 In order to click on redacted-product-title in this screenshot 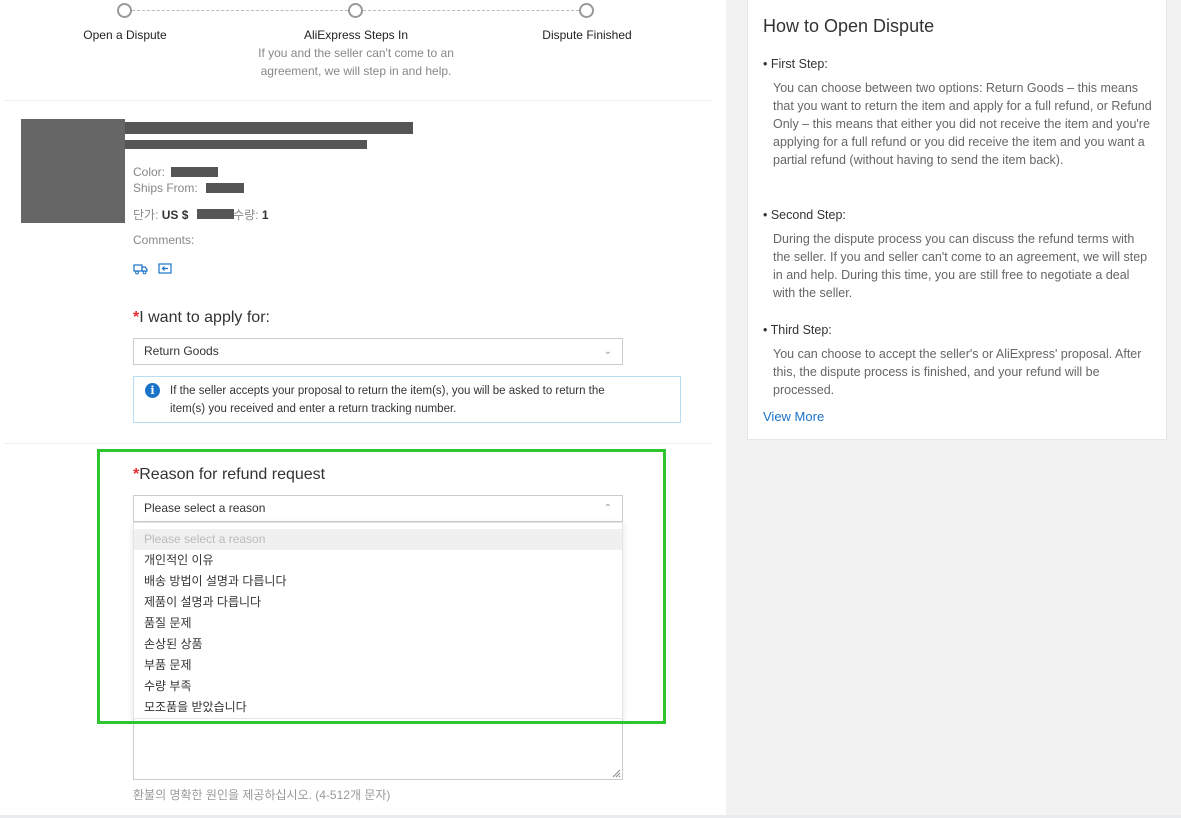, I will do `click(269, 128)`.